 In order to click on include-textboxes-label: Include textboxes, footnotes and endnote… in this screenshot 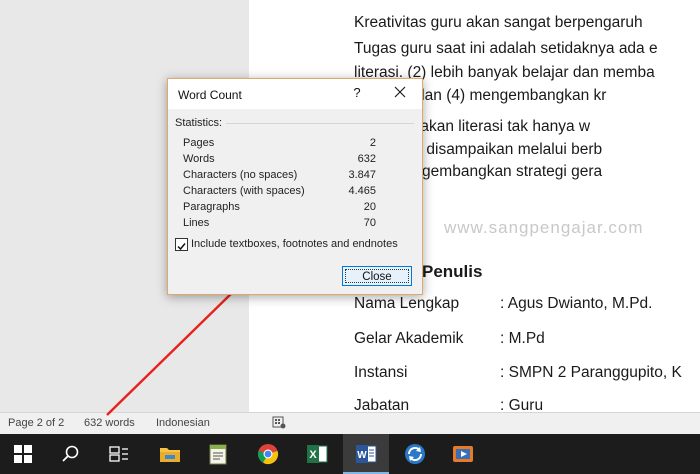, I will do `click(294, 244)`.